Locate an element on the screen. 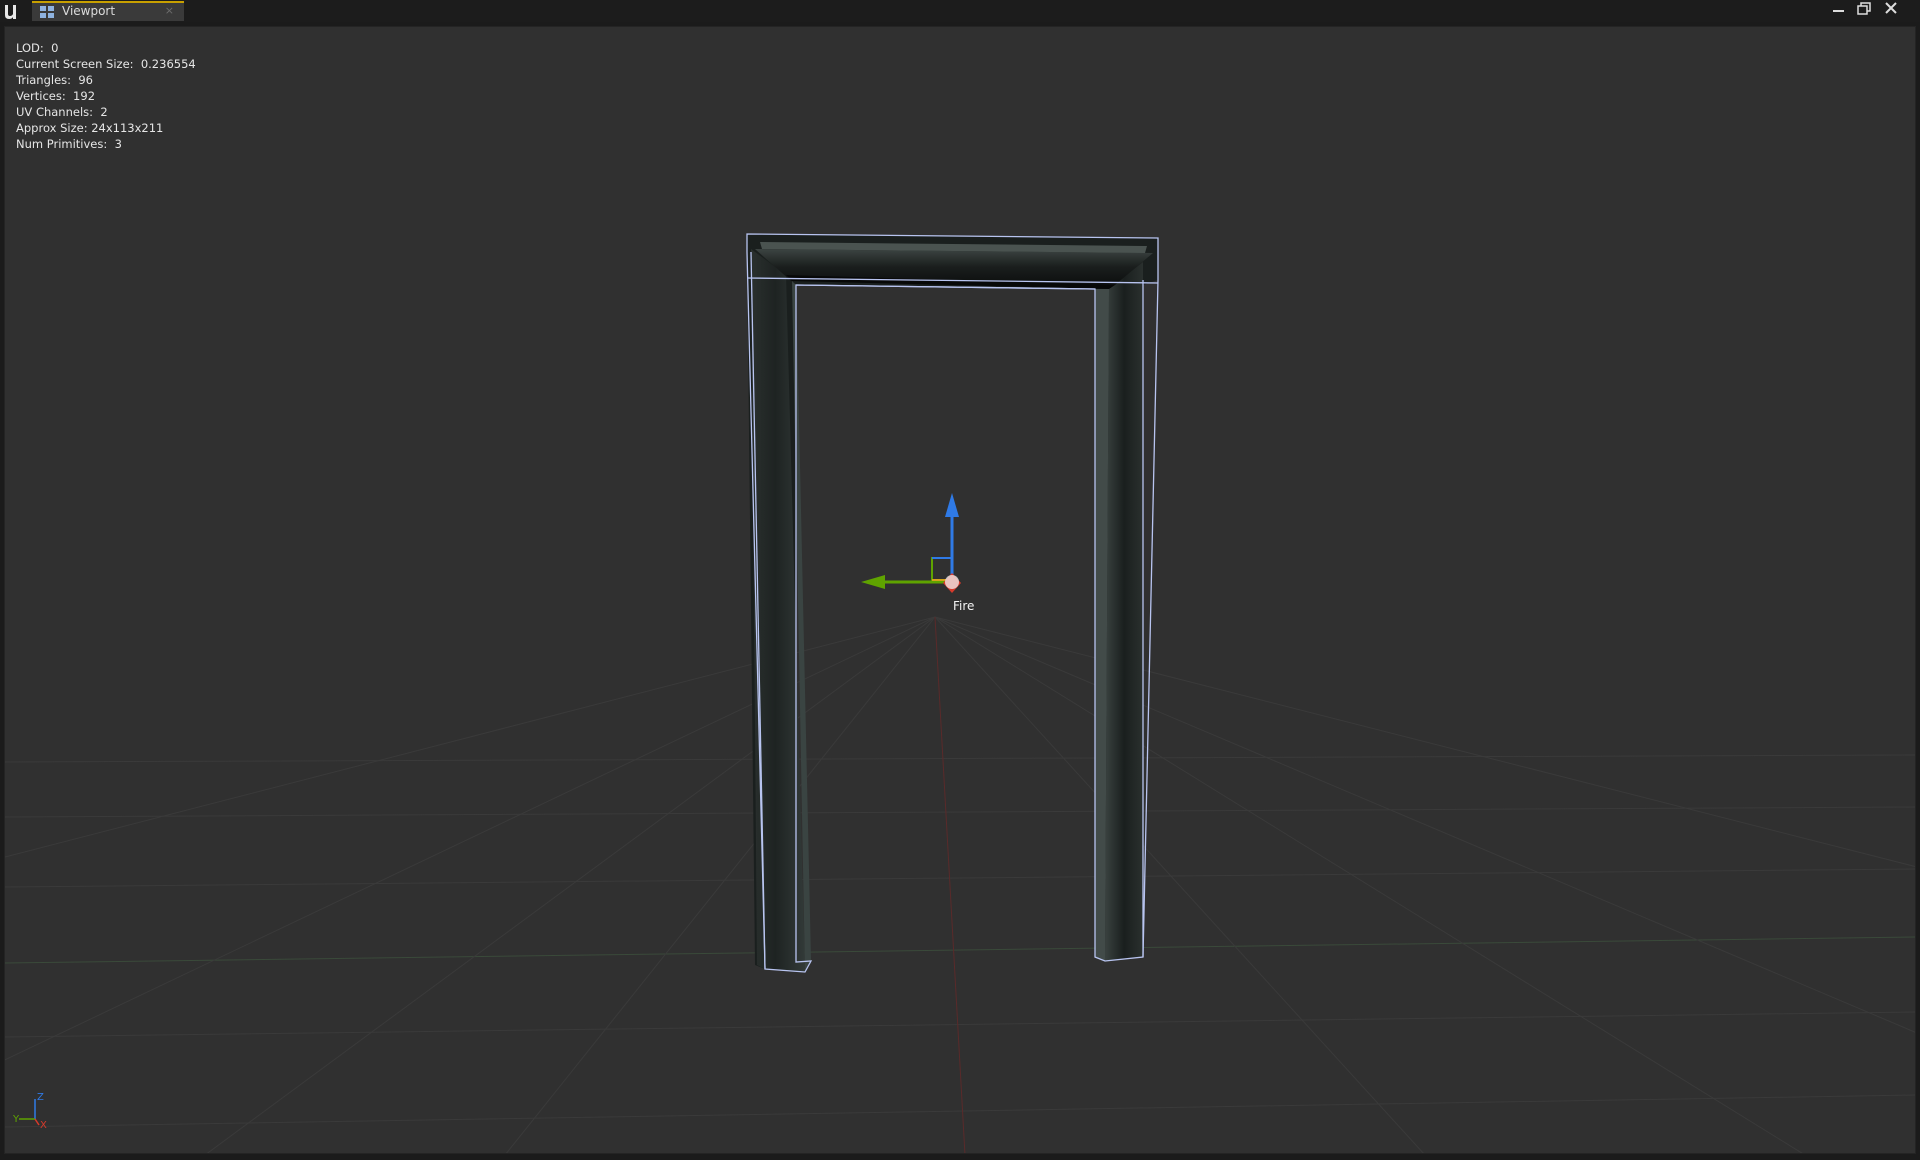  stat-lod: LOD: 0 is located at coordinates (37, 48).